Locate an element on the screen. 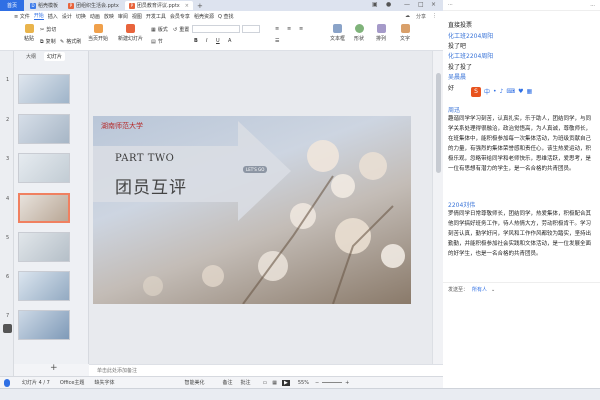 This screenshot has height=400, width=600. font-color-icon: A is located at coordinates (229, 41).